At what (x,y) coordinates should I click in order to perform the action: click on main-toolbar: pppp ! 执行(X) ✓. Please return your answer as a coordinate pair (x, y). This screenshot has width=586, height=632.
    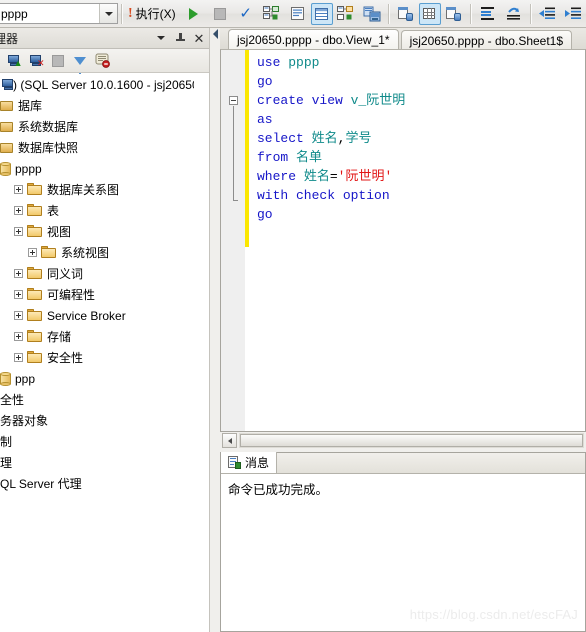
    Looking at the image, I should click on (293, 14).